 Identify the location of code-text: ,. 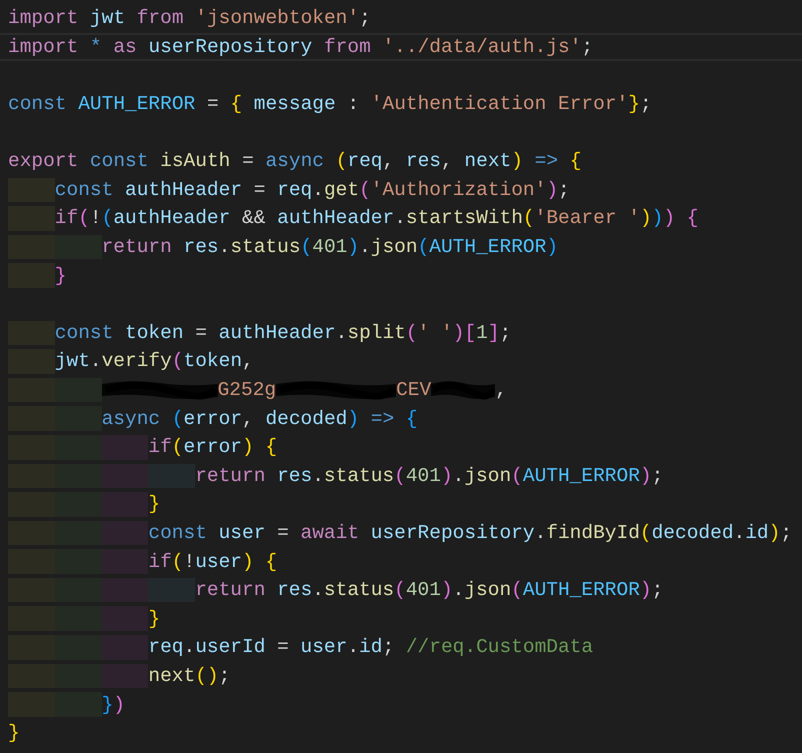
(501, 390).